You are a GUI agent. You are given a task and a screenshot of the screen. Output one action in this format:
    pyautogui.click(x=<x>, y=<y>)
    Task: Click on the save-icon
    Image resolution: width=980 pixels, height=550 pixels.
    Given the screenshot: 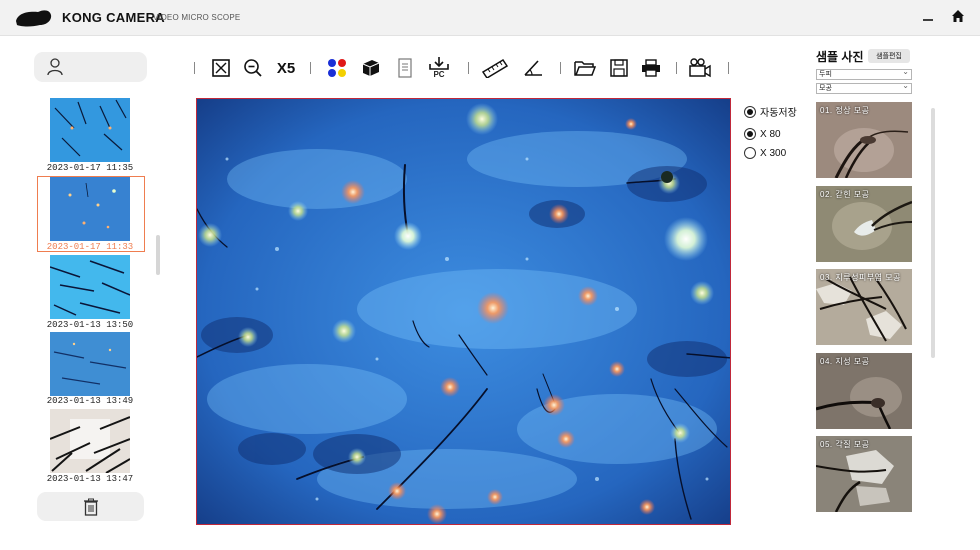 What is the action you would take?
    pyautogui.click(x=619, y=68)
    